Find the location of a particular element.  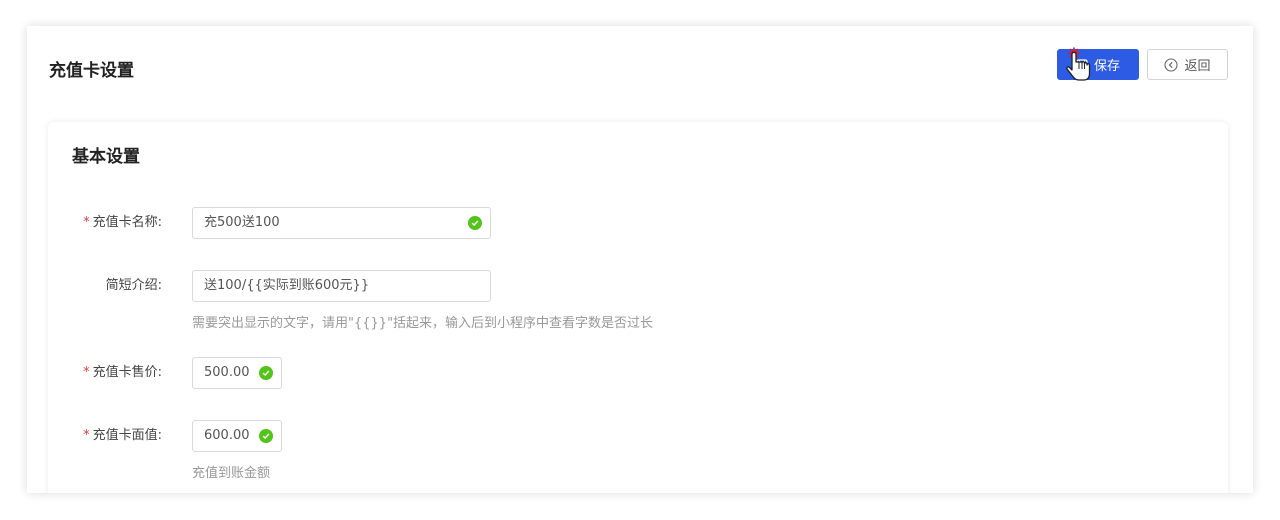

face-value-input: 600.00 is located at coordinates (237, 436).